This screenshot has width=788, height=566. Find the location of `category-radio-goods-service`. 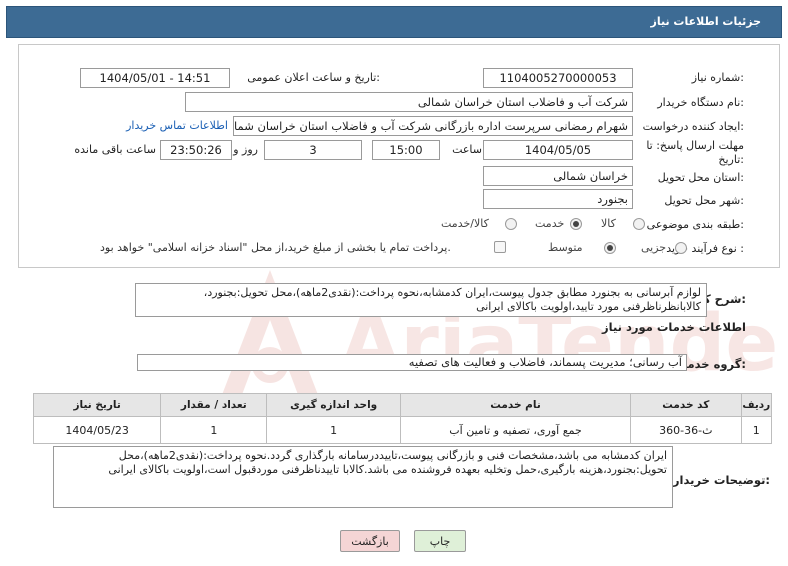

category-radio-goods-service is located at coordinates (511, 224).